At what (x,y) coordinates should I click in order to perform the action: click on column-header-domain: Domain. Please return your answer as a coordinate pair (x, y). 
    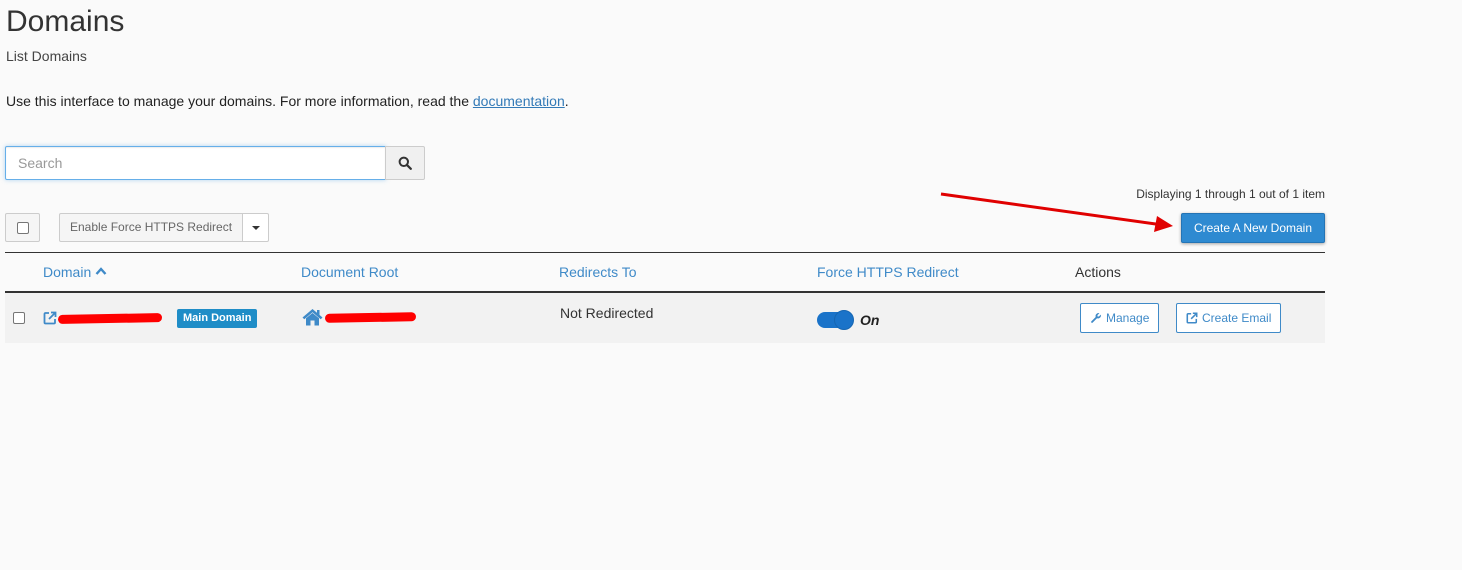
    Looking at the image, I should click on (75, 272).